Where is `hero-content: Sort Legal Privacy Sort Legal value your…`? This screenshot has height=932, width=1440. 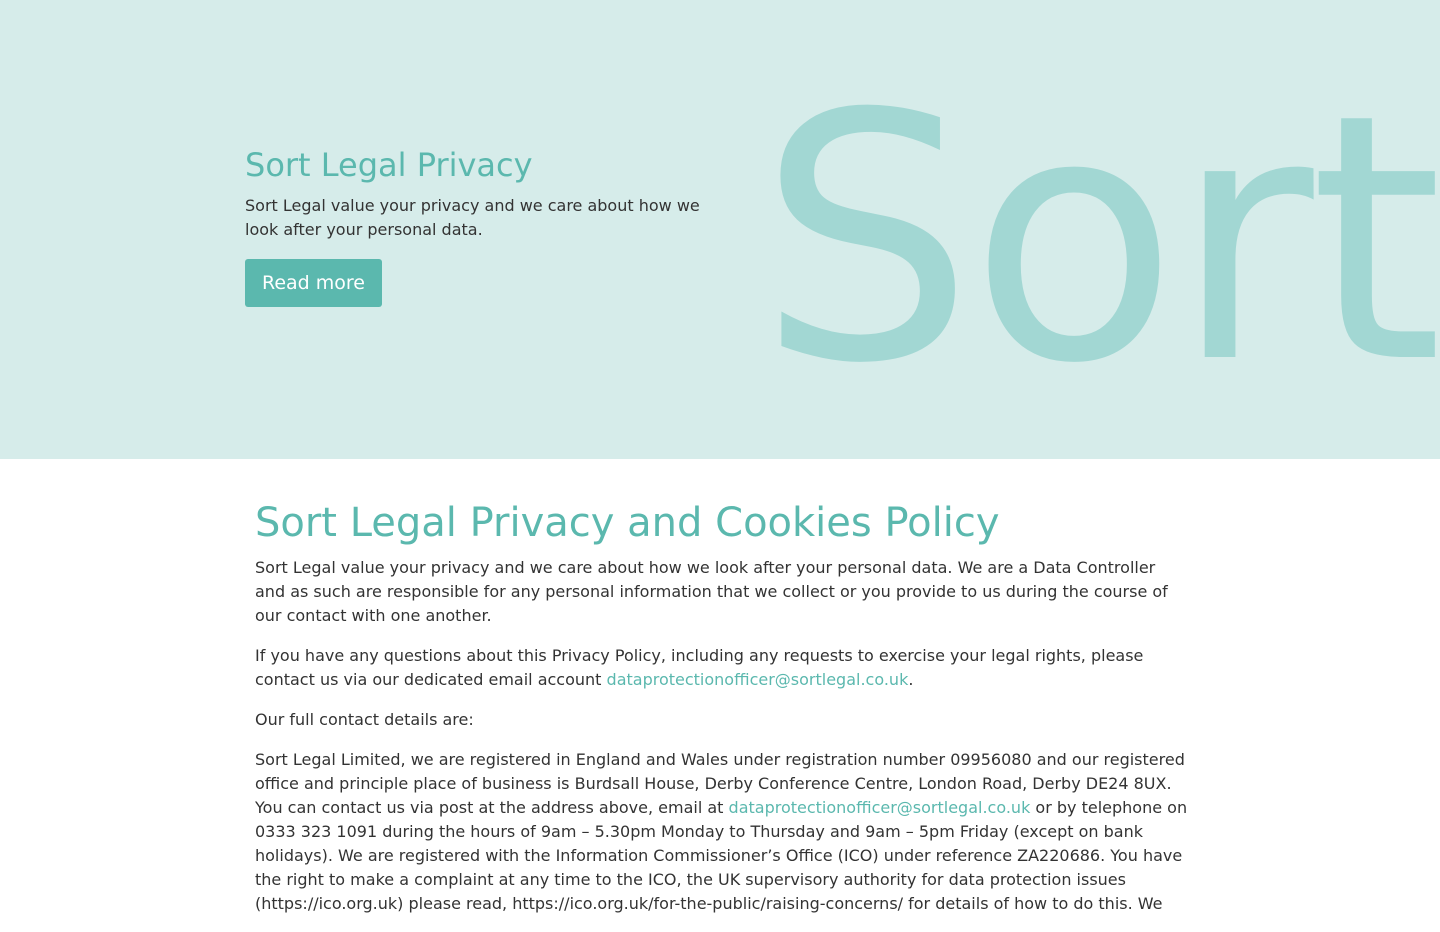
hero-content: Sort Legal Privacy Sort Legal value your… is located at coordinates (485, 226).